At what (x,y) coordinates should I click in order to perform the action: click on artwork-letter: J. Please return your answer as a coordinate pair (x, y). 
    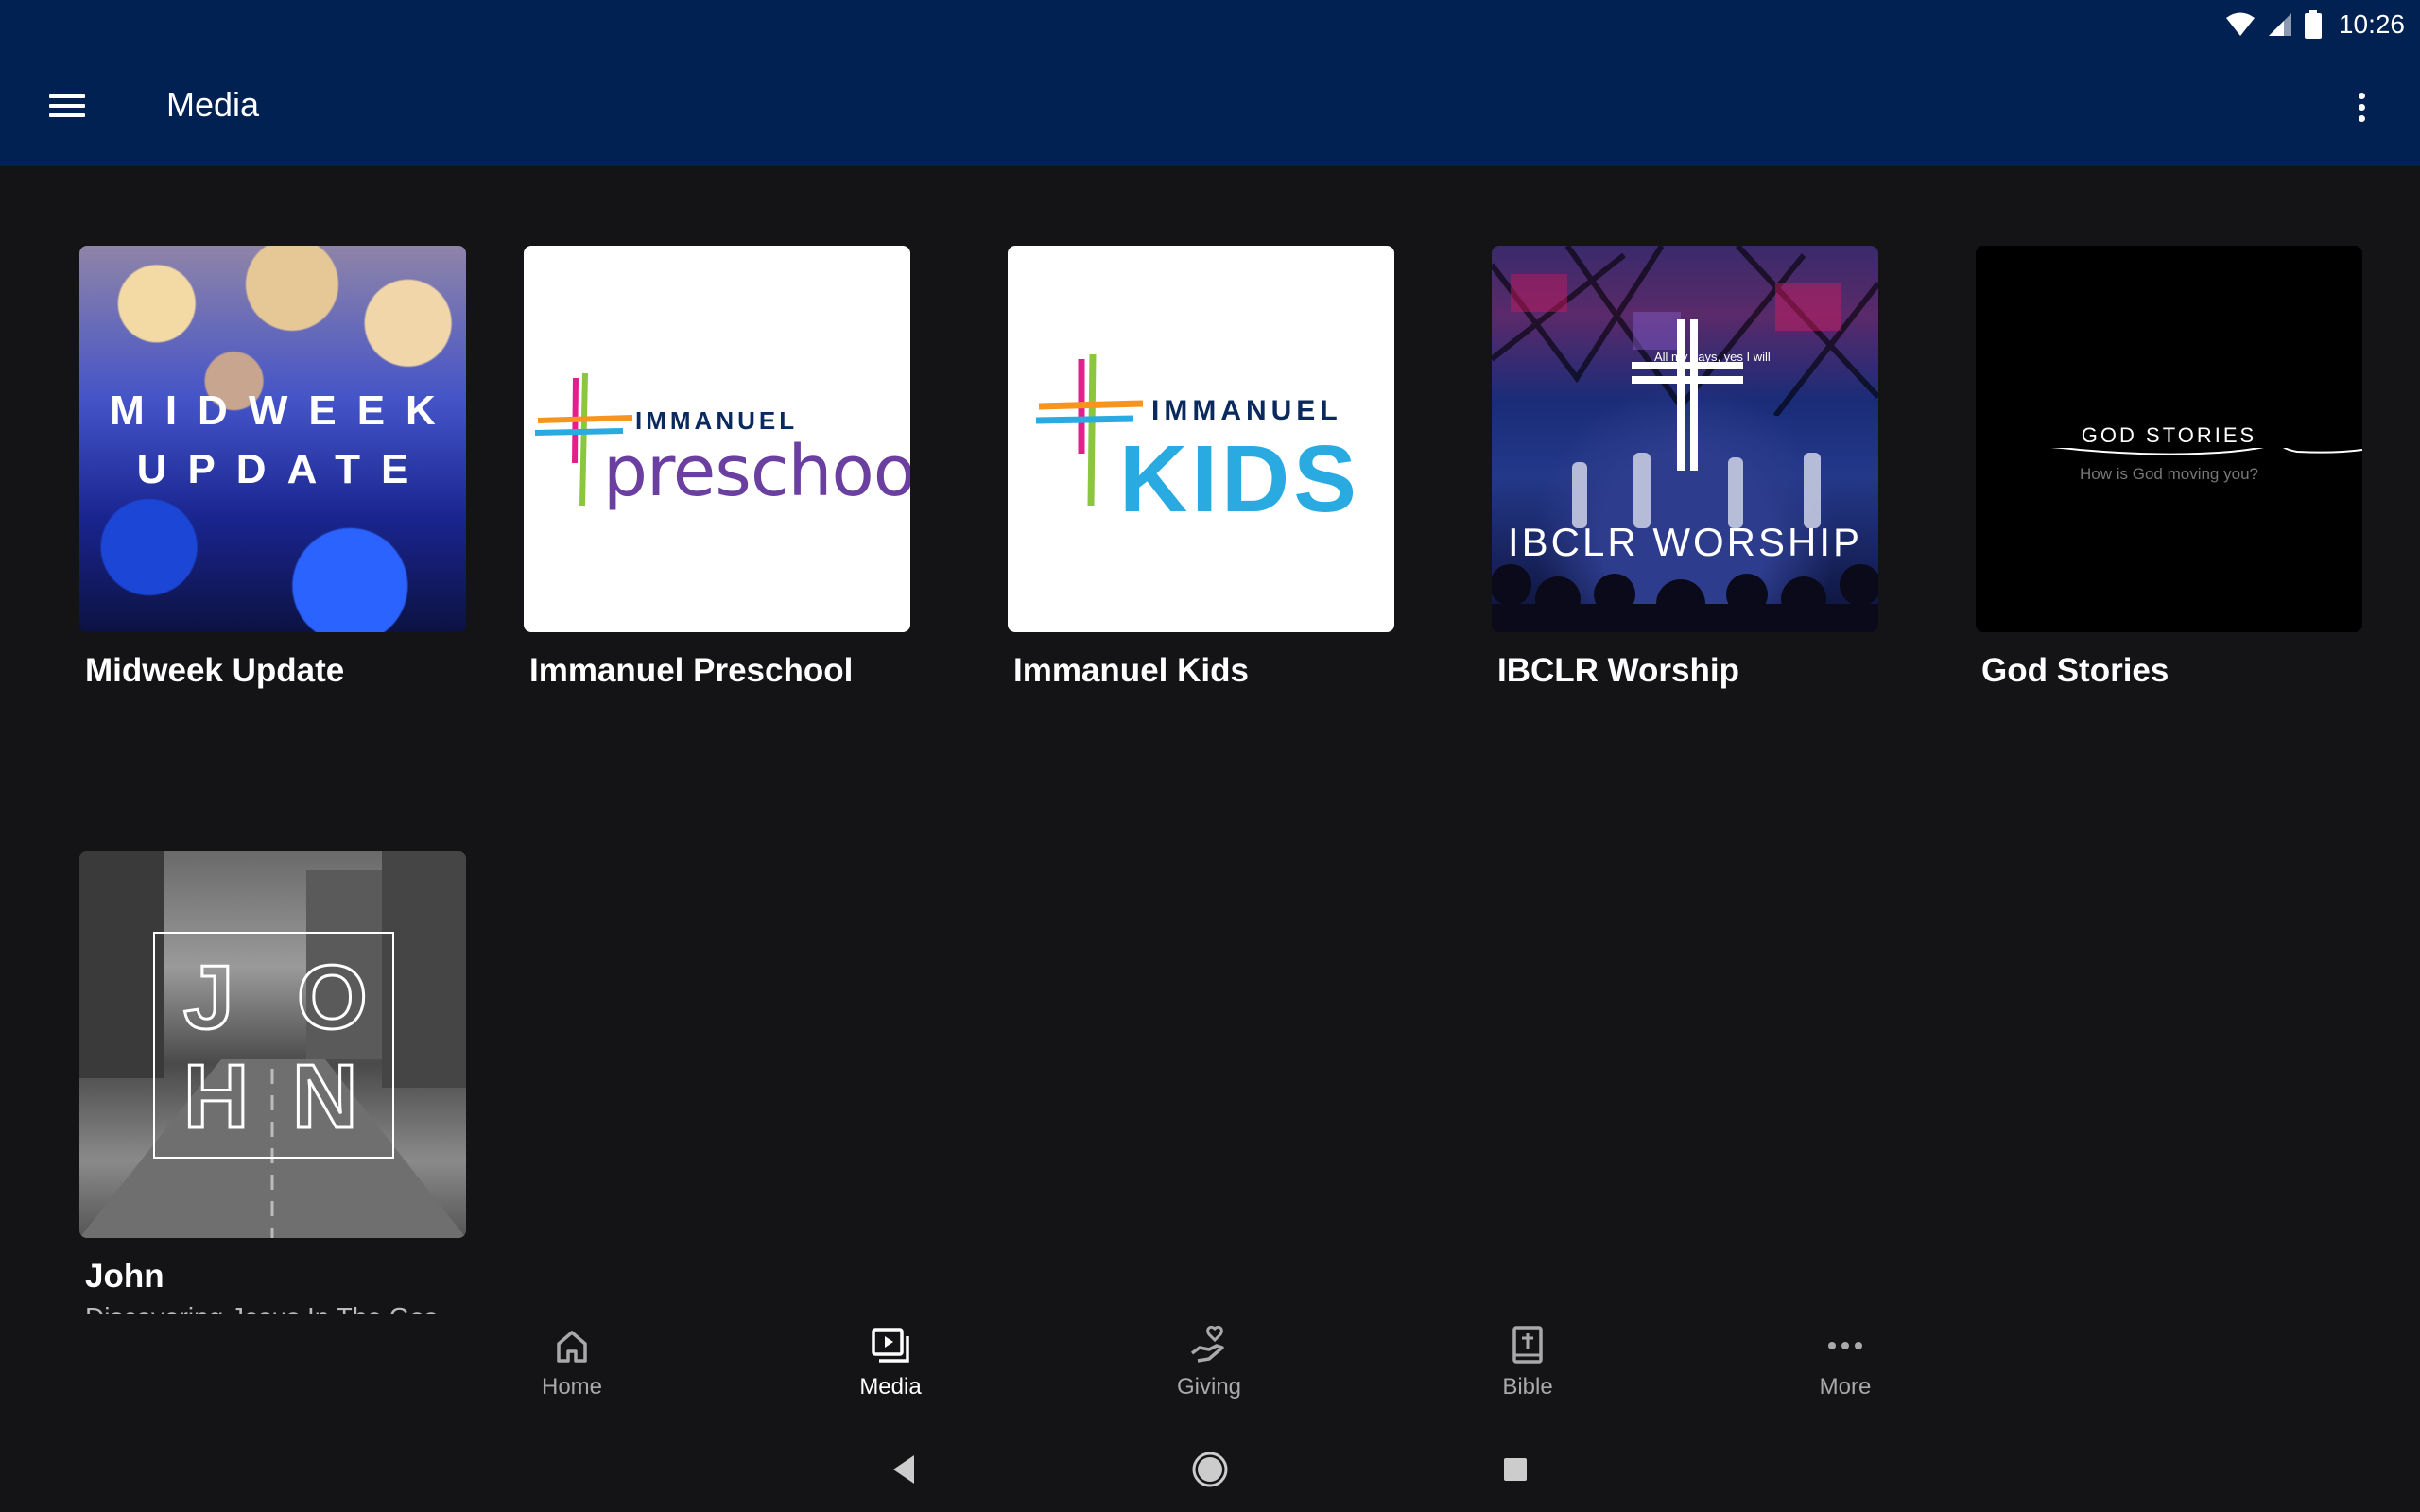
    Looking at the image, I should click on (208, 998).